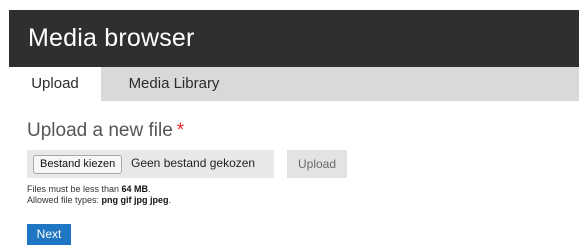 This screenshot has width=579, height=245. I want to click on file-input: Bestand kiezen Geen bestand gekozen, so click(150, 164).